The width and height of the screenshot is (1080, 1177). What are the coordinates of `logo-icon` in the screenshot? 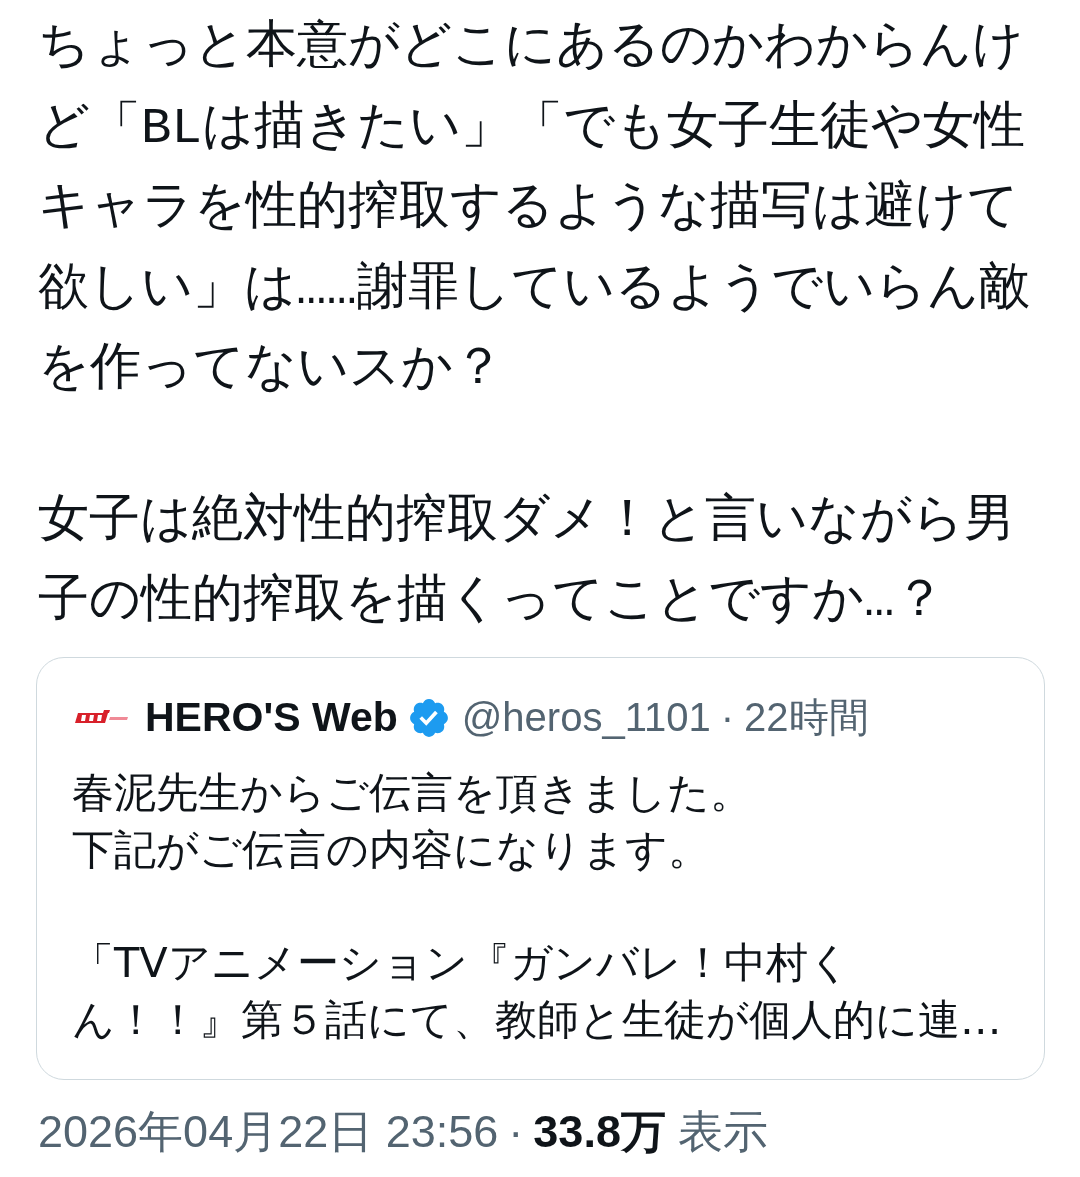 It's located at (102, 717).